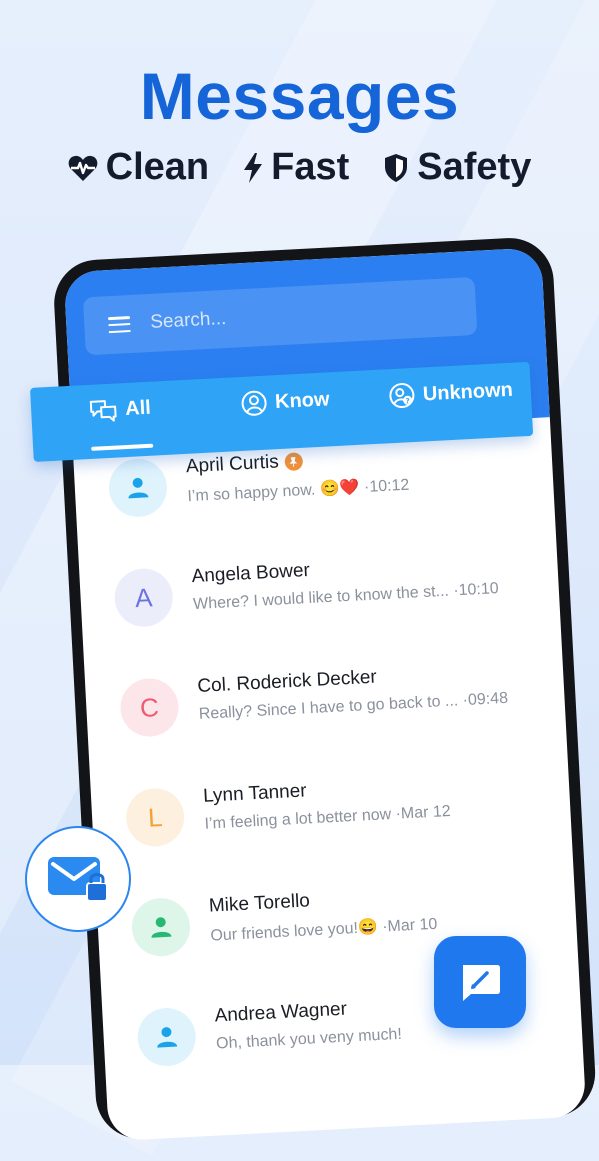 Image resolution: width=599 pixels, height=1161 pixels. What do you see at coordinates (254, 403) in the screenshot?
I see `person-circle-icon` at bounding box center [254, 403].